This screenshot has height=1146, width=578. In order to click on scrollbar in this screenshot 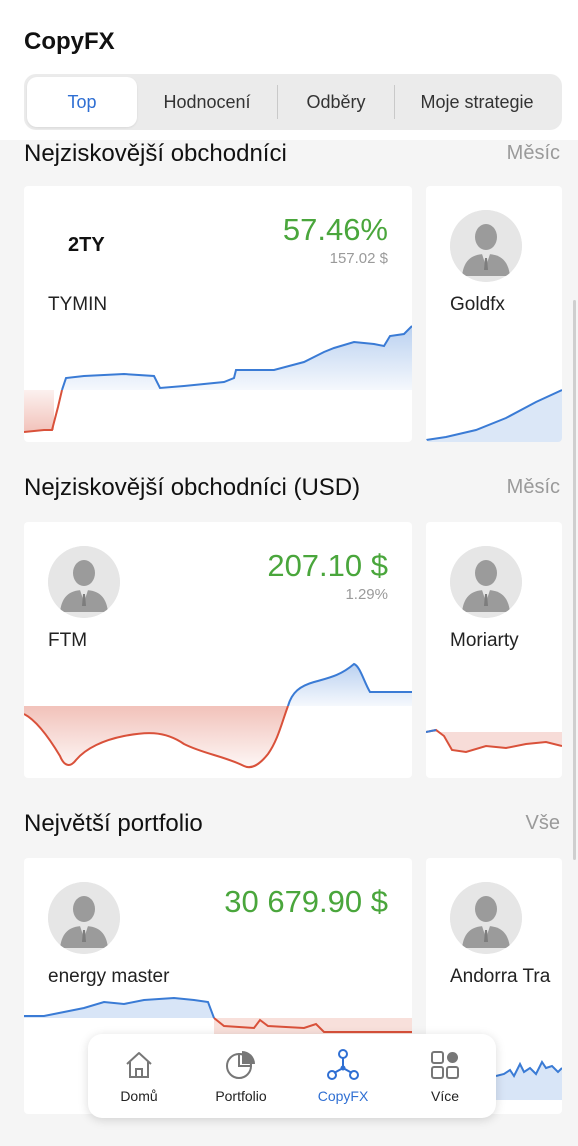, I will do `click(574, 580)`.